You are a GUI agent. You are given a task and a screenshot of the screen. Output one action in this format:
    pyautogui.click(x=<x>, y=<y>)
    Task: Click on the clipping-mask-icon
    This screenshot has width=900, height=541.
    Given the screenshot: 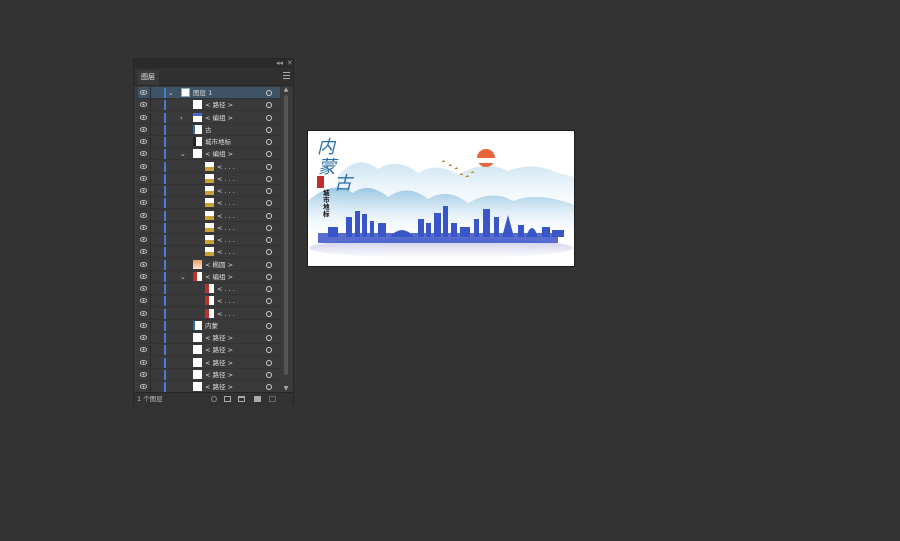 What is the action you would take?
    pyautogui.click(x=227, y=399)
    